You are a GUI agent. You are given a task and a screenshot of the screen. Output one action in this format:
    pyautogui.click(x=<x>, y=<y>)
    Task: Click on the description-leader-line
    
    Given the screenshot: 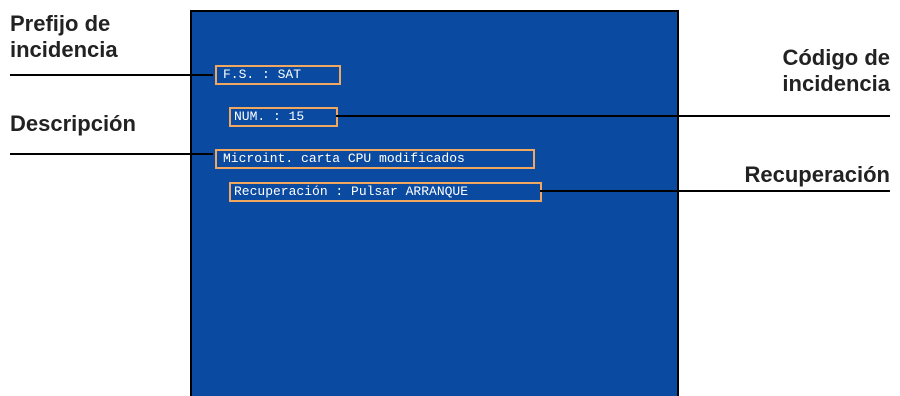 What is the action you would take?
    pyautogui.click(x=111, y=154)
    